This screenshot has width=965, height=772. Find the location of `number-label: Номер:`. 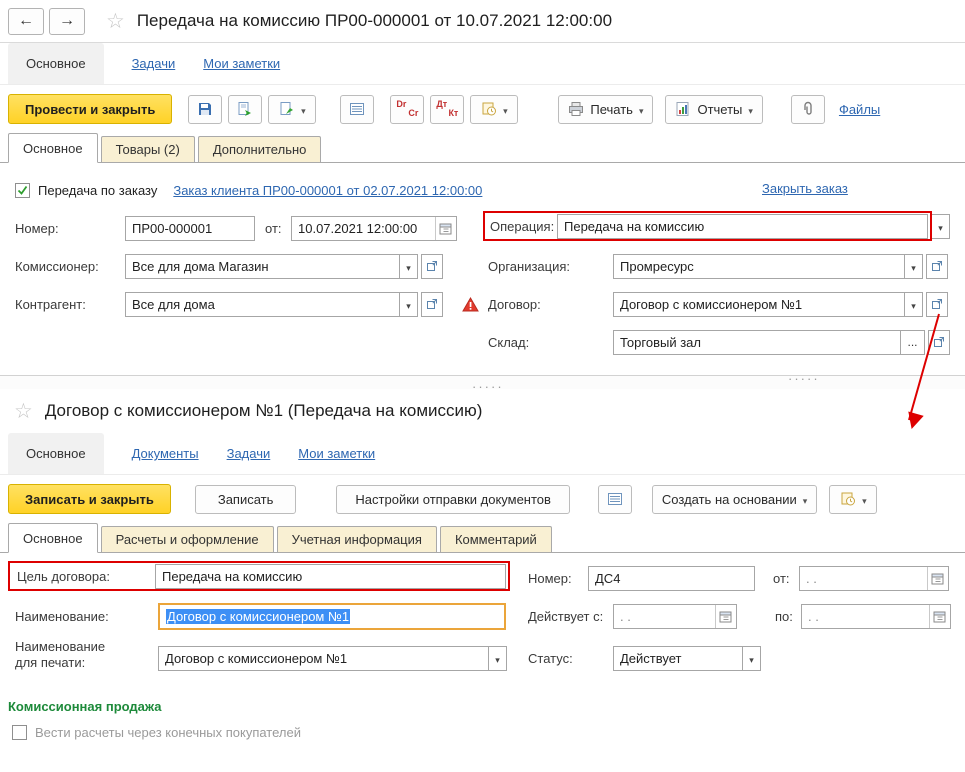

number-label: Номер: is located at coordinates (37, 228).